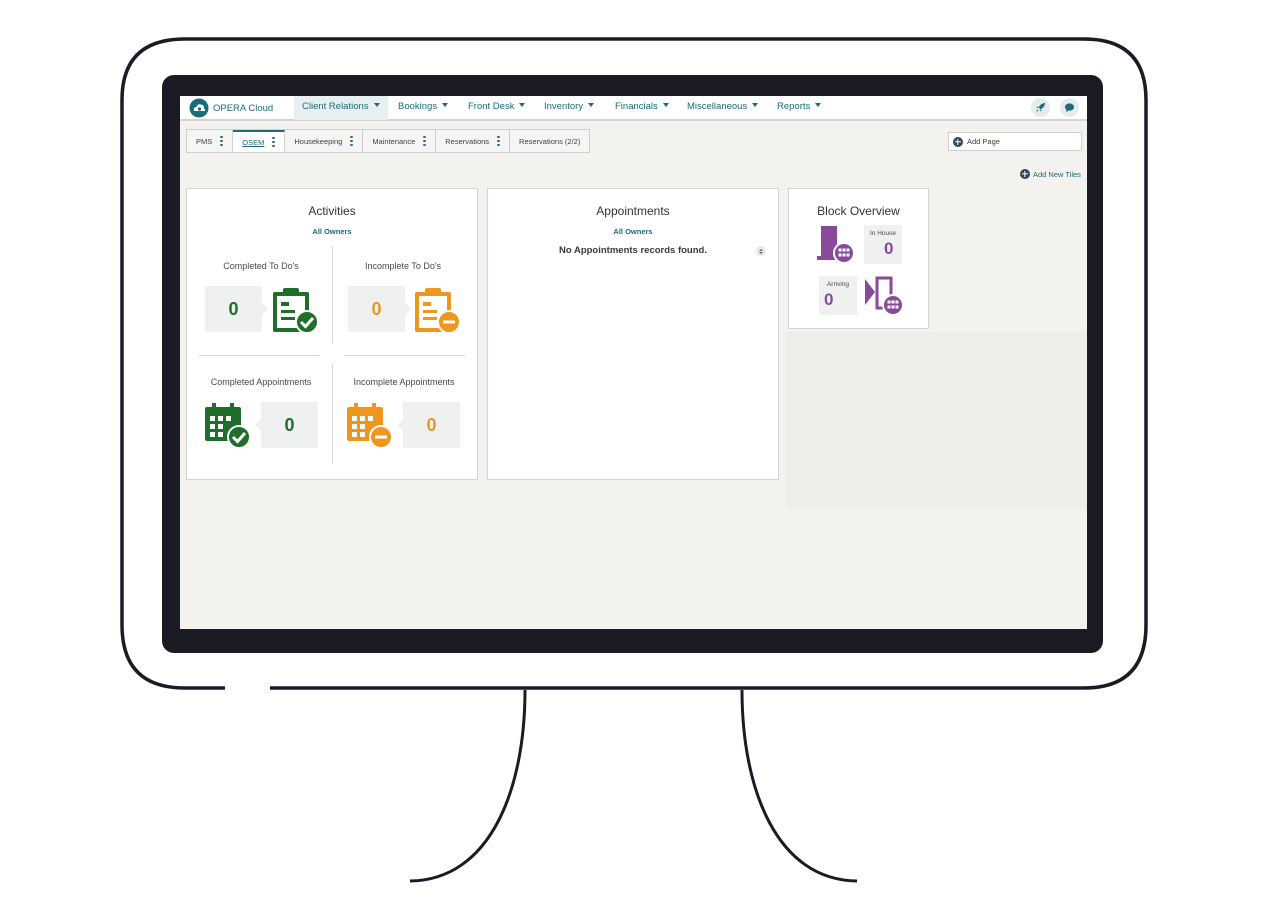 This screenshot has width=1267, height=900. I want to click on nav-bookings: Bookings, so click(423, 108).